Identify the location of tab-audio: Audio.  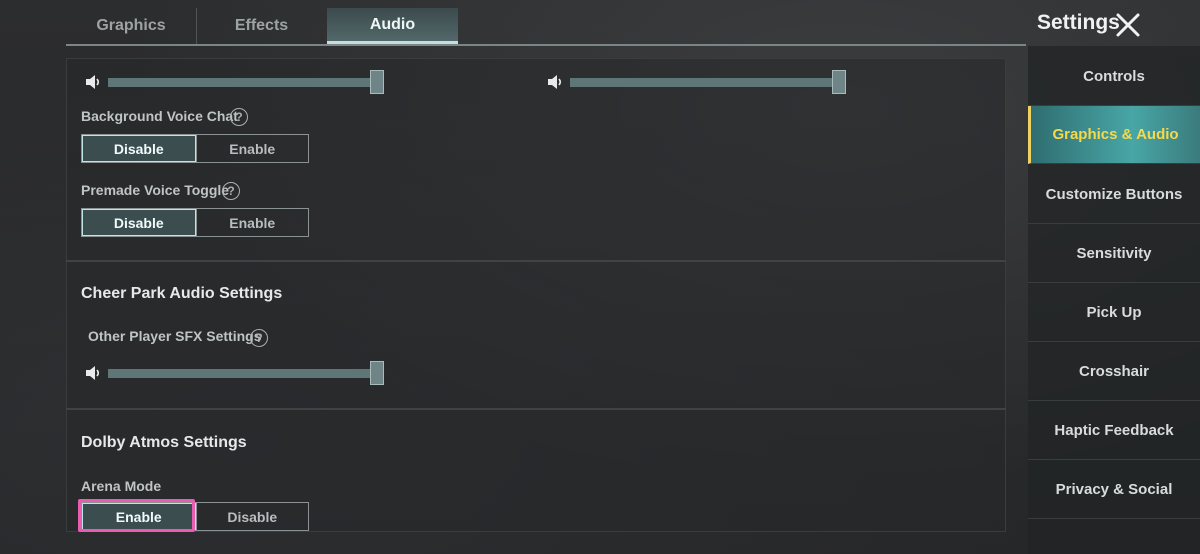
(392, 26).